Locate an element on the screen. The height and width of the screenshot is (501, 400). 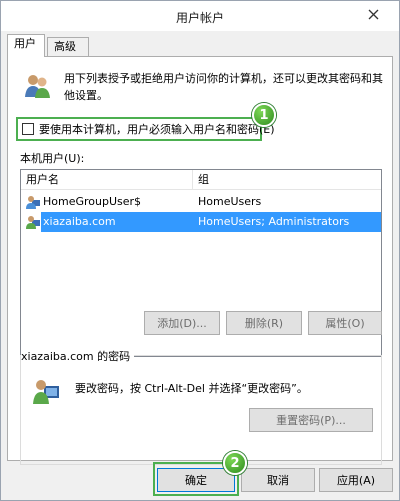
user-group-cell: HomeUsers; Administrators is located at coordinates (274, 221).